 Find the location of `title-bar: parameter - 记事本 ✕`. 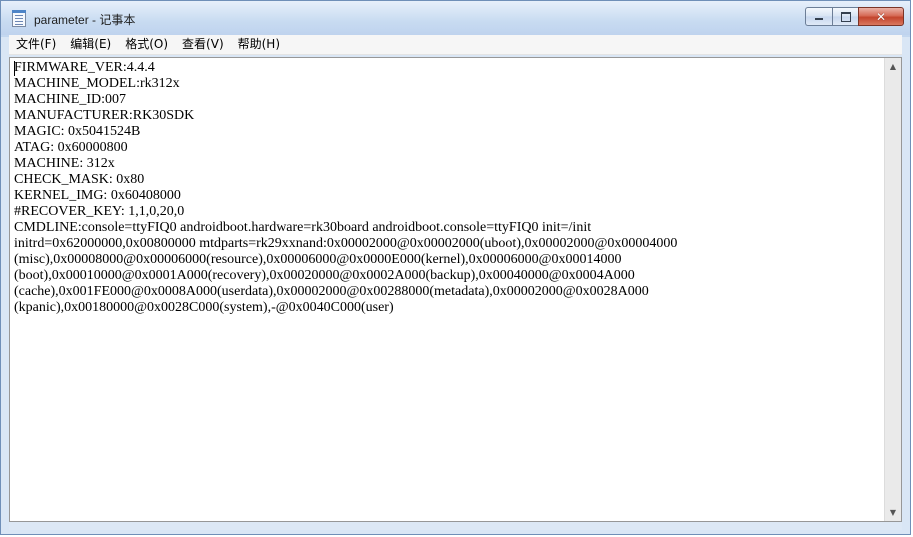

title-bar: parameter - 记事本 ✕ is located at coordinates (455, 18).